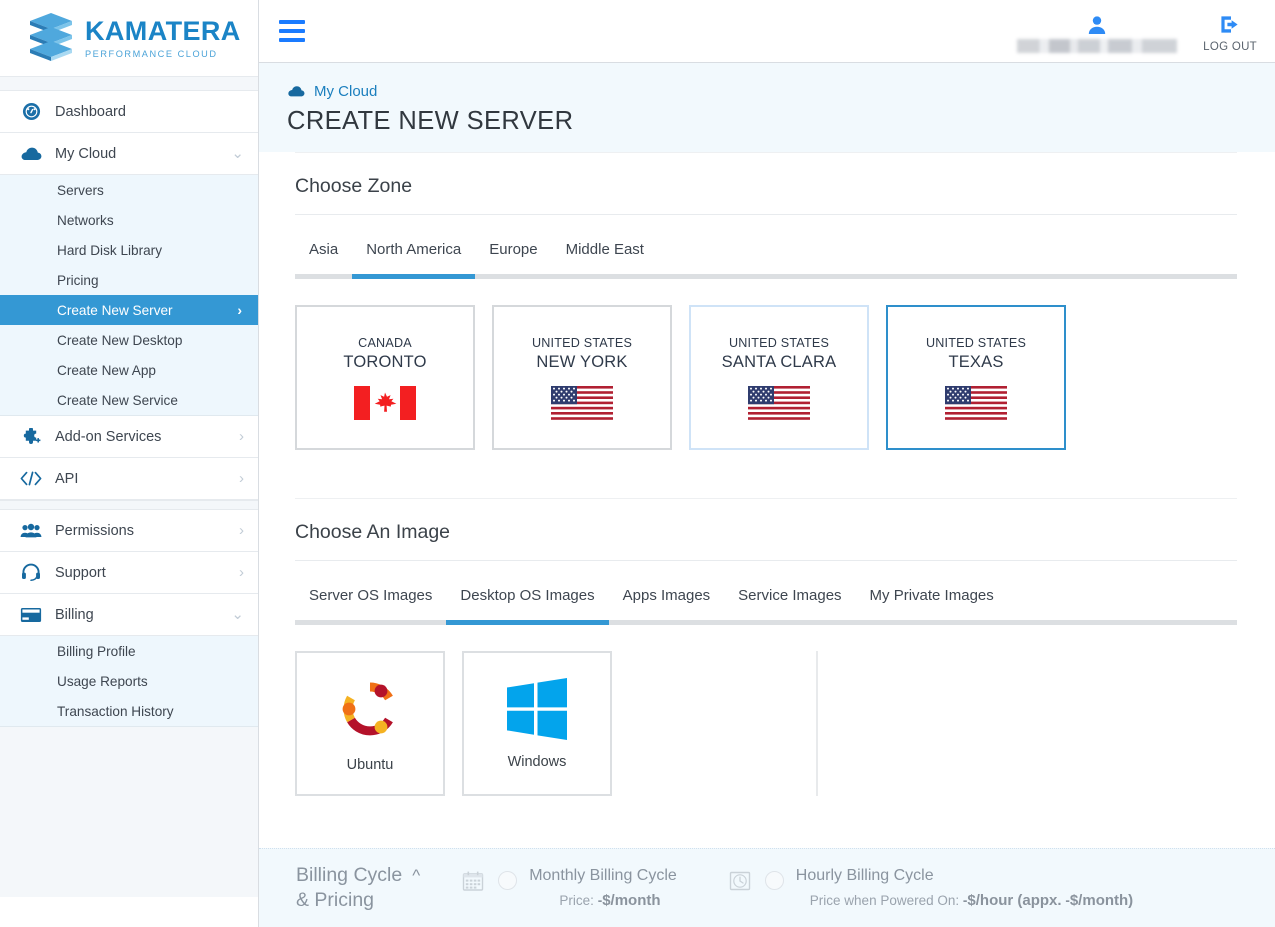 The image size is (1275, 927). I want to click on sidebar-item-api: API ›, so click(129, 479).